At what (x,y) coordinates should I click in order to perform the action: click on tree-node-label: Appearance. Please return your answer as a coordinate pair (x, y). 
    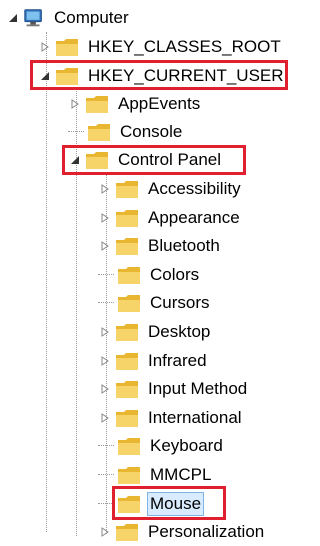
    Looking at the image, I should click on (194, 217).